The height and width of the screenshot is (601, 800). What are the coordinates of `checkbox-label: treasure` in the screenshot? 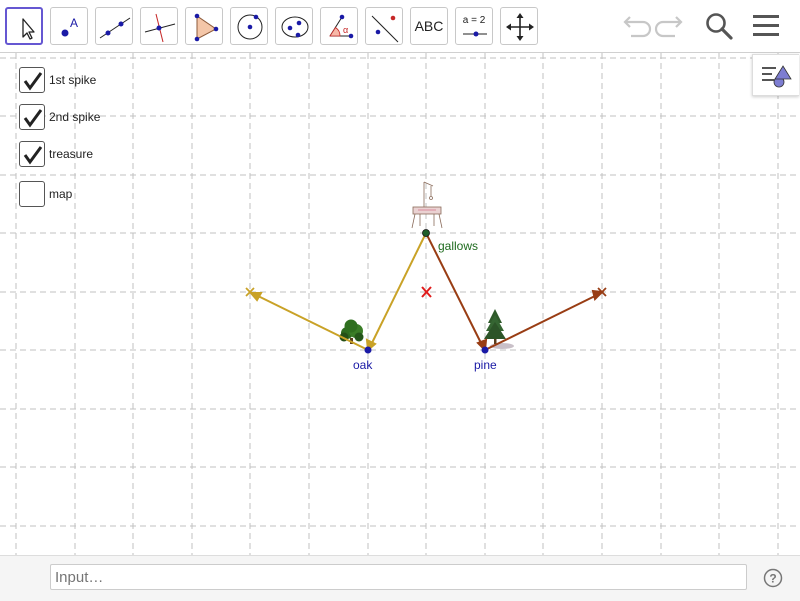 It's located at (71, 154).